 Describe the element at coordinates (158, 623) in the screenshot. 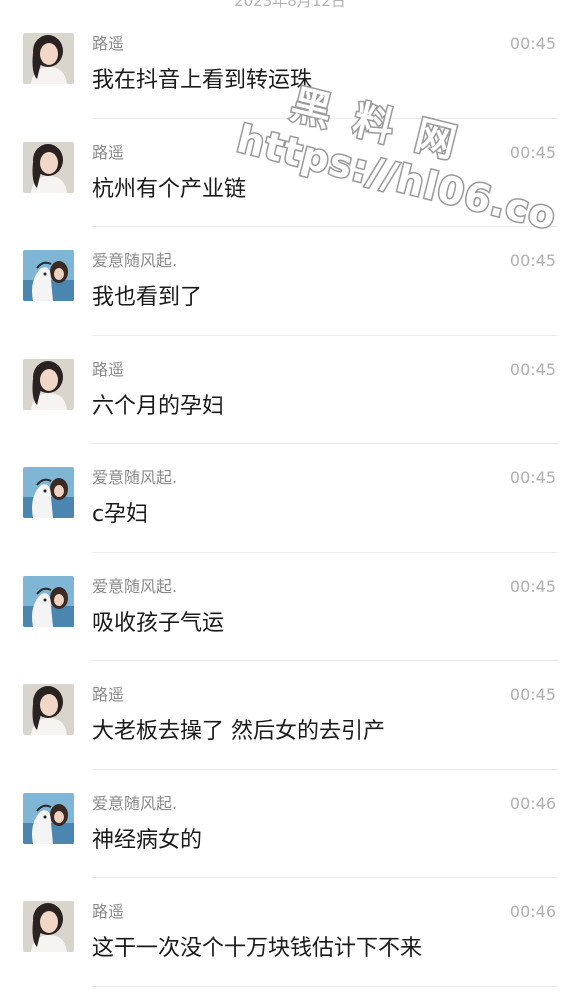

I see `message-text: 吸收孩子气运` at that location.